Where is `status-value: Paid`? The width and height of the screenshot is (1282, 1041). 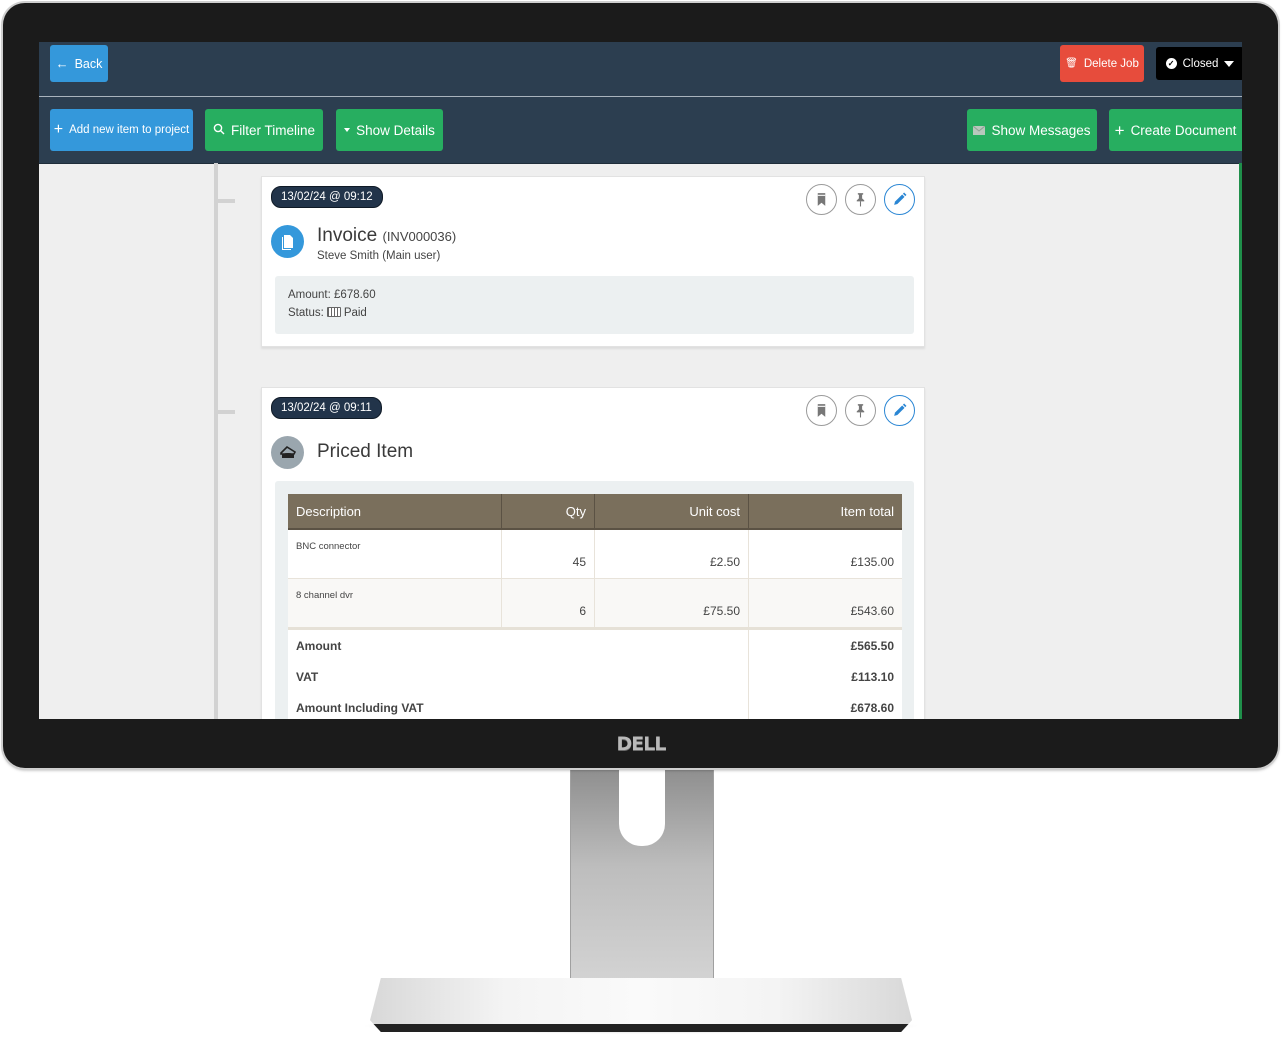
status-value: Paid is located at coordinates (355, 313).